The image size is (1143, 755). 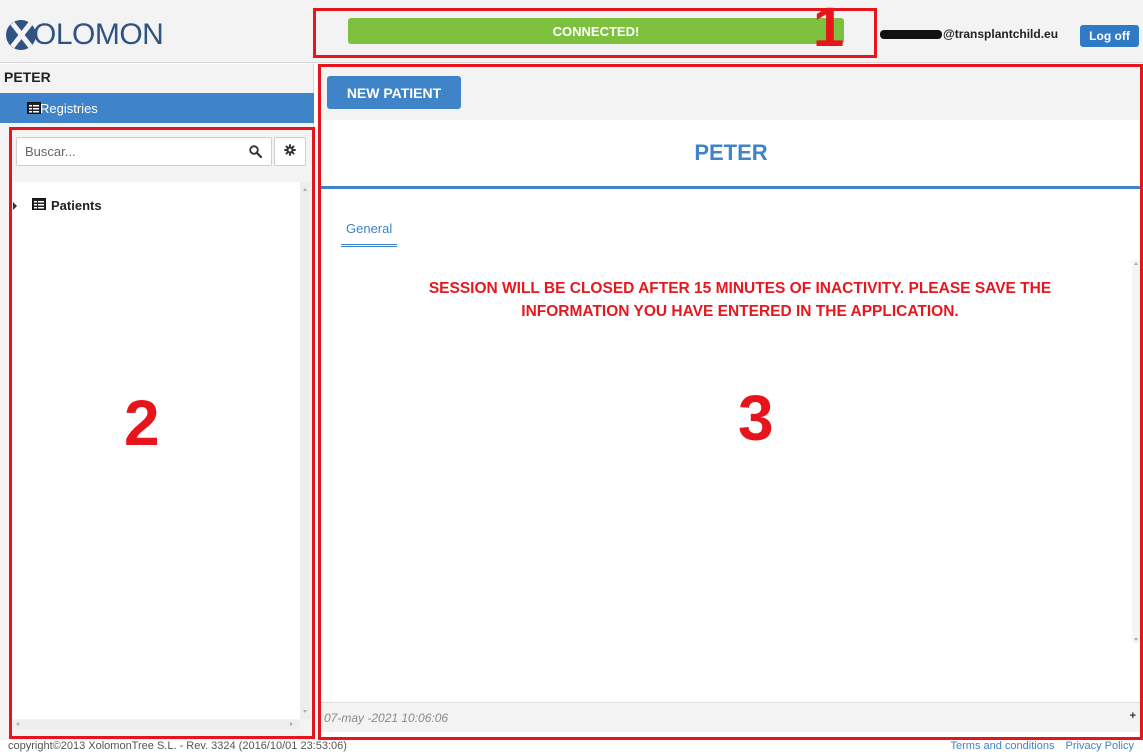 I want to click on user-email: @transplantchild.eu, so click(x=969, y=34).